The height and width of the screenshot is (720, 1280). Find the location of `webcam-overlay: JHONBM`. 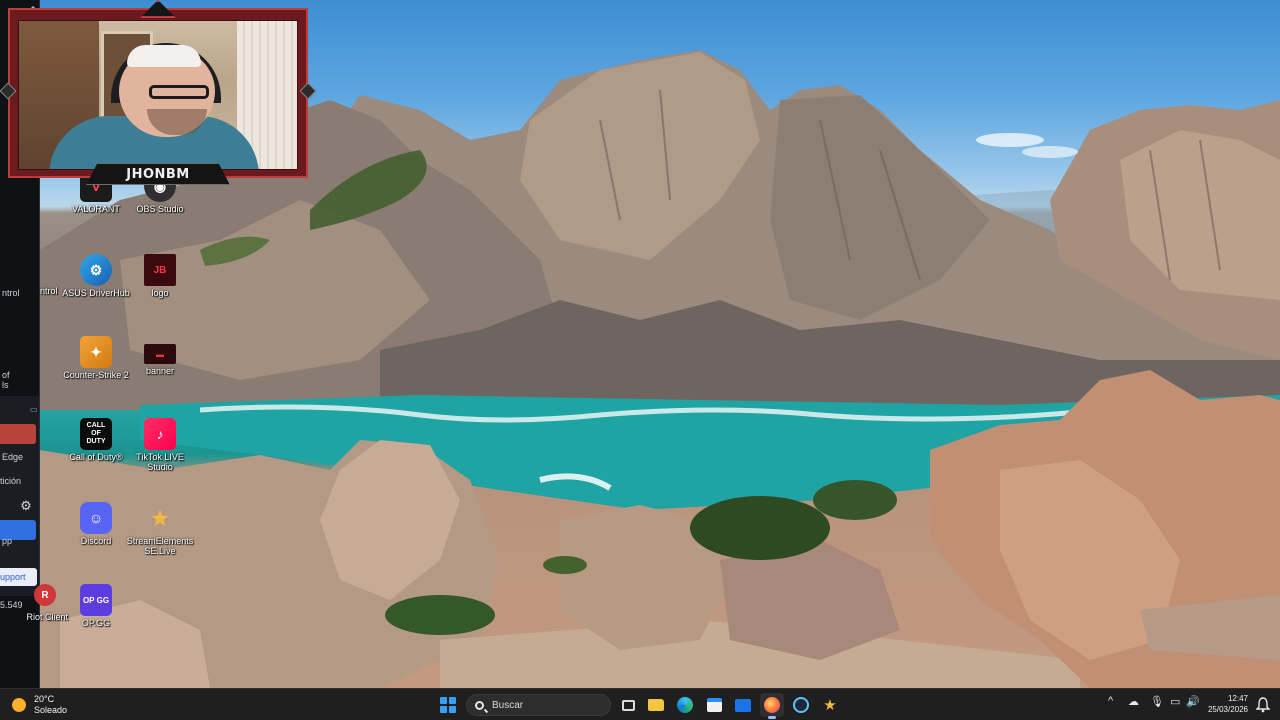

webcam-overlay: JHONBM is located at coordinates (158, 92).